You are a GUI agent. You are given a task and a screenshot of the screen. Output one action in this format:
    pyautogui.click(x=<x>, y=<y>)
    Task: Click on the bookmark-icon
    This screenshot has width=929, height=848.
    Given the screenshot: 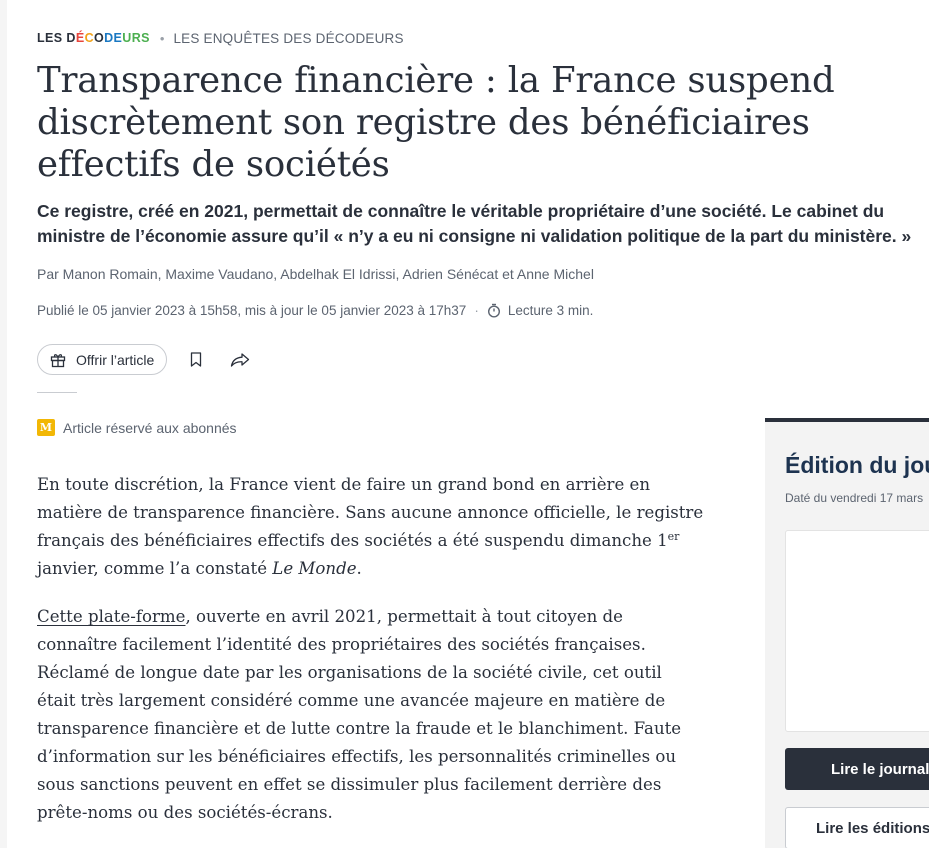 What is the action you would take?
    pyautogui.click(x=196, y=359)
    